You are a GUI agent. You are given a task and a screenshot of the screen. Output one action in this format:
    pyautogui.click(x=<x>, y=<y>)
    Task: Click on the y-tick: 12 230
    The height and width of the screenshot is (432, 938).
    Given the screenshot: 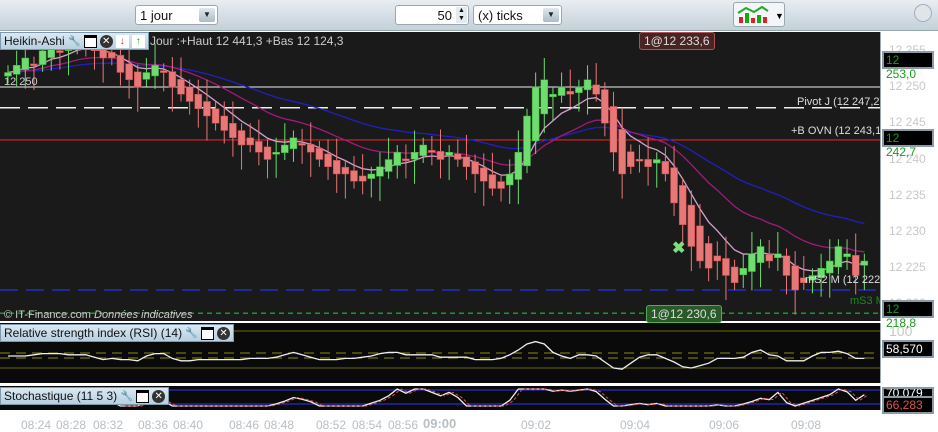 What is the action you would take?
    pyautogui.click(x=907, y=231)
    